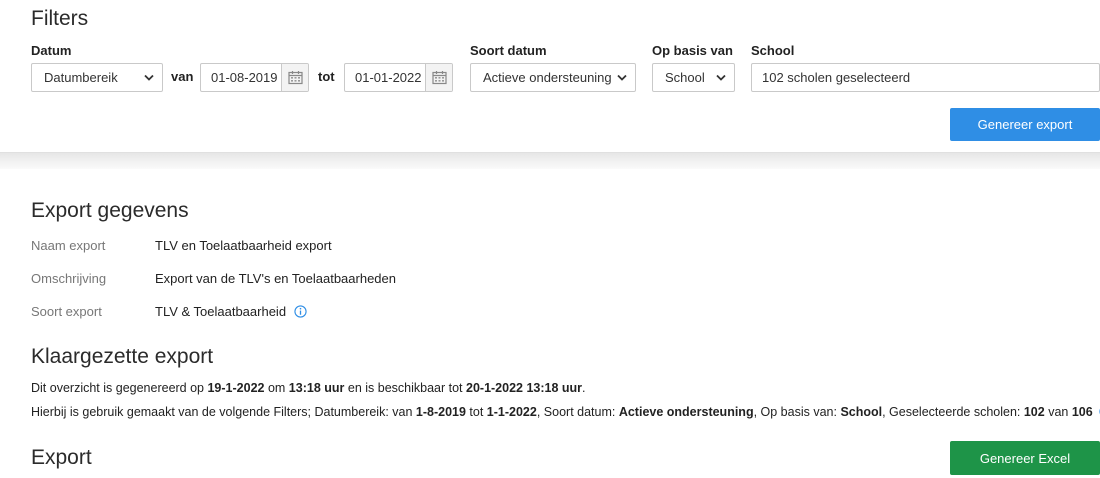  Describe the element at coordinates (61, 457) in the screenshot. I see `export-title: Export` at that location.